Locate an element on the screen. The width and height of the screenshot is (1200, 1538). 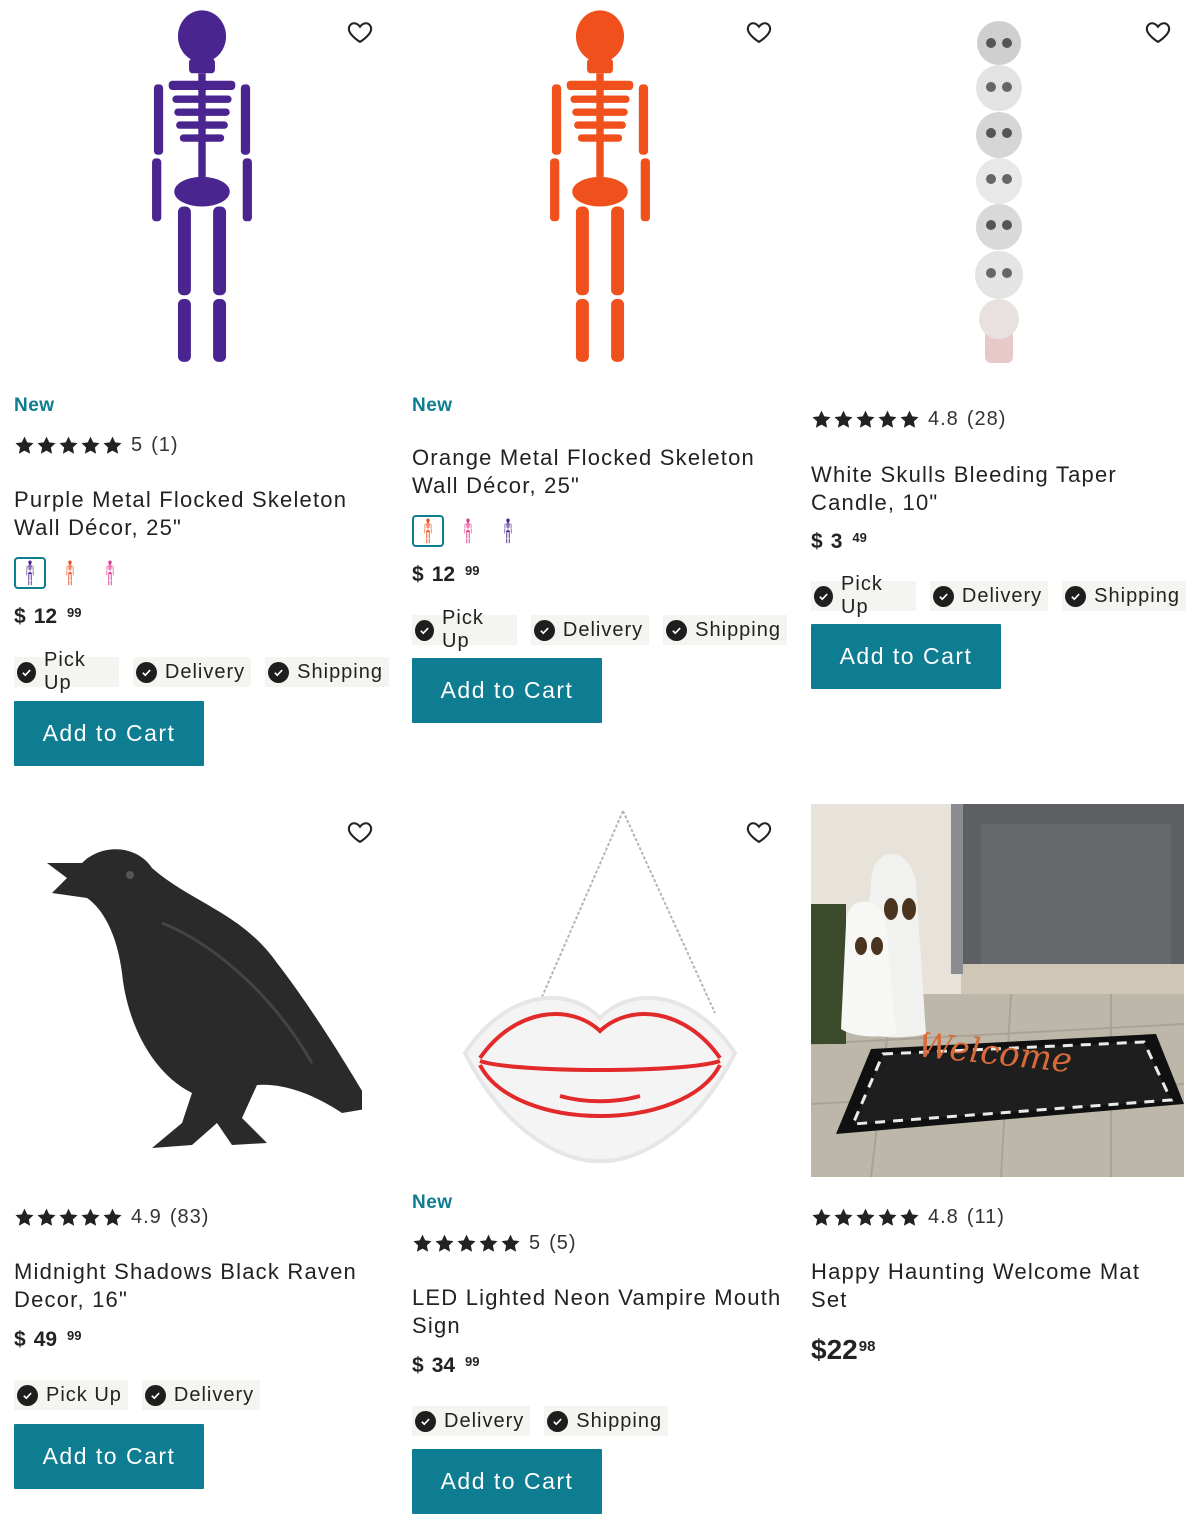
product-title: White Skulls Bleeding Taper Candle, 10" is located at coordinates (996, 489).